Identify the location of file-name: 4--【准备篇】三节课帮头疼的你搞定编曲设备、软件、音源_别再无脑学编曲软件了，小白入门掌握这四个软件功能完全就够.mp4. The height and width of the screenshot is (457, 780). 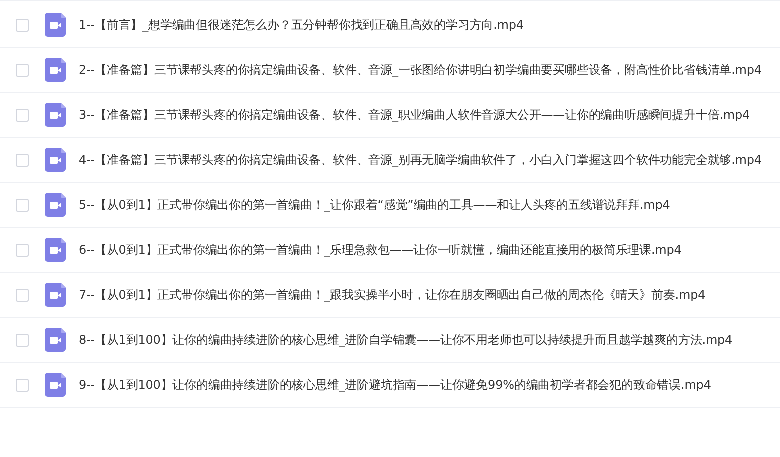
(420, 160).